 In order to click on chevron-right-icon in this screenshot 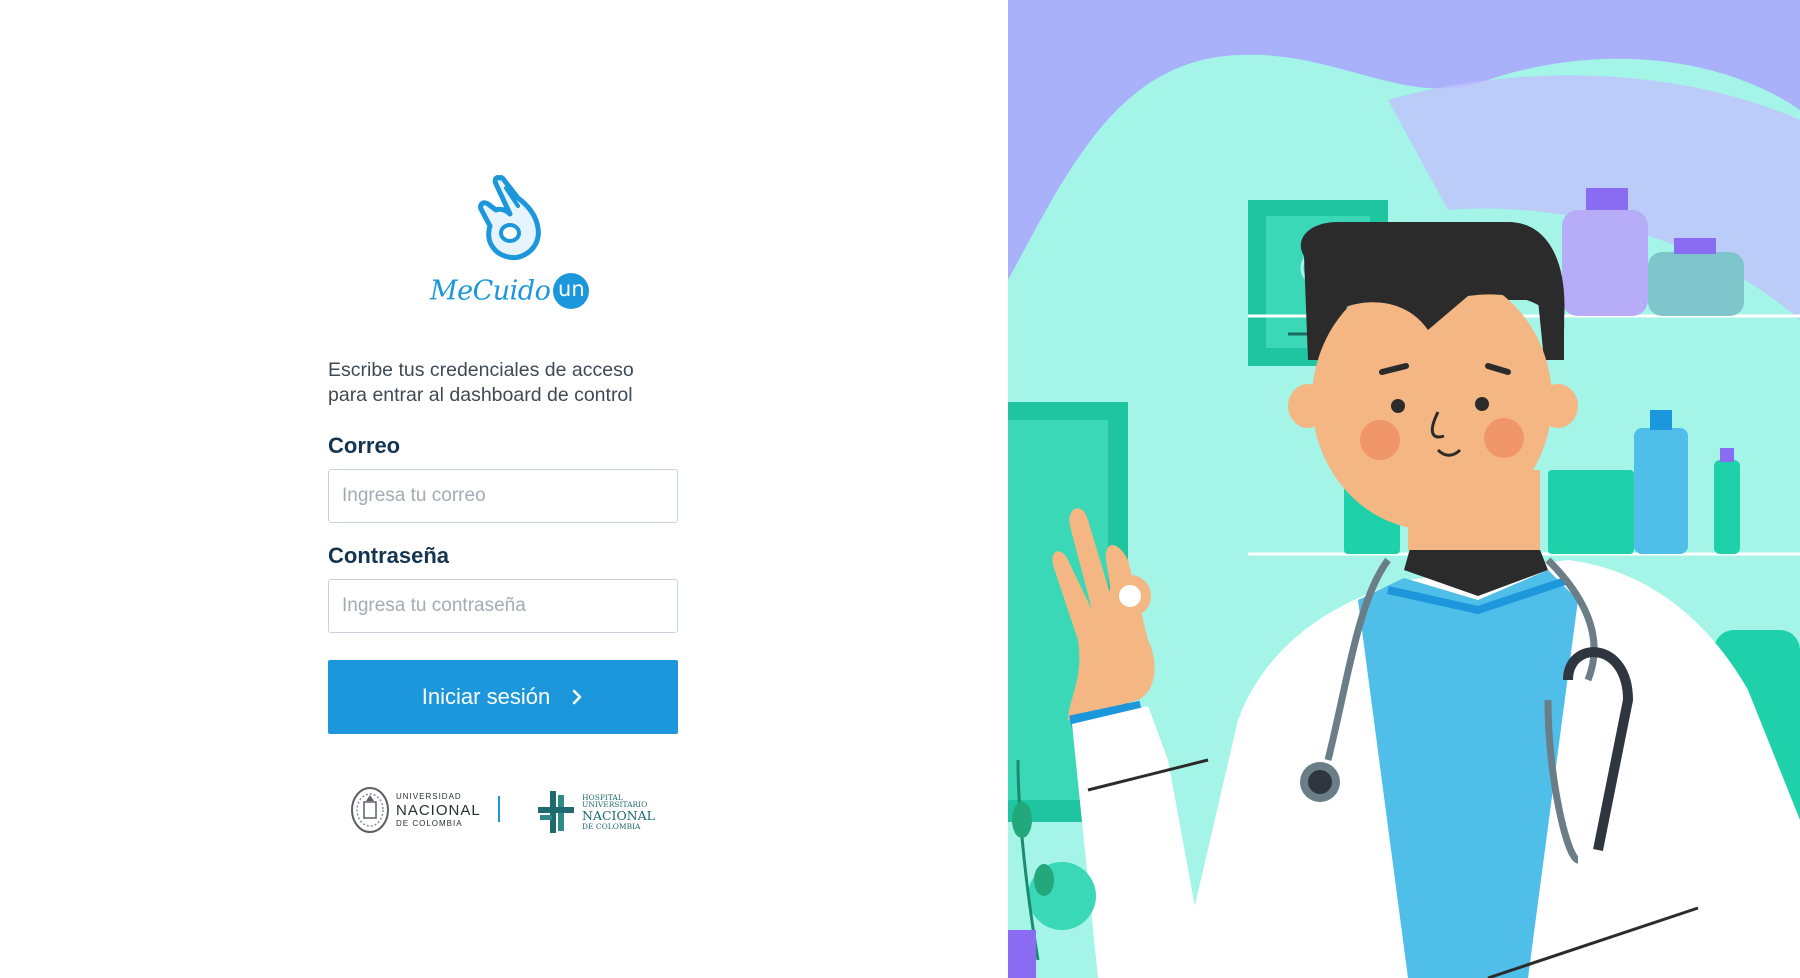, I will do `click(577, 697)`.